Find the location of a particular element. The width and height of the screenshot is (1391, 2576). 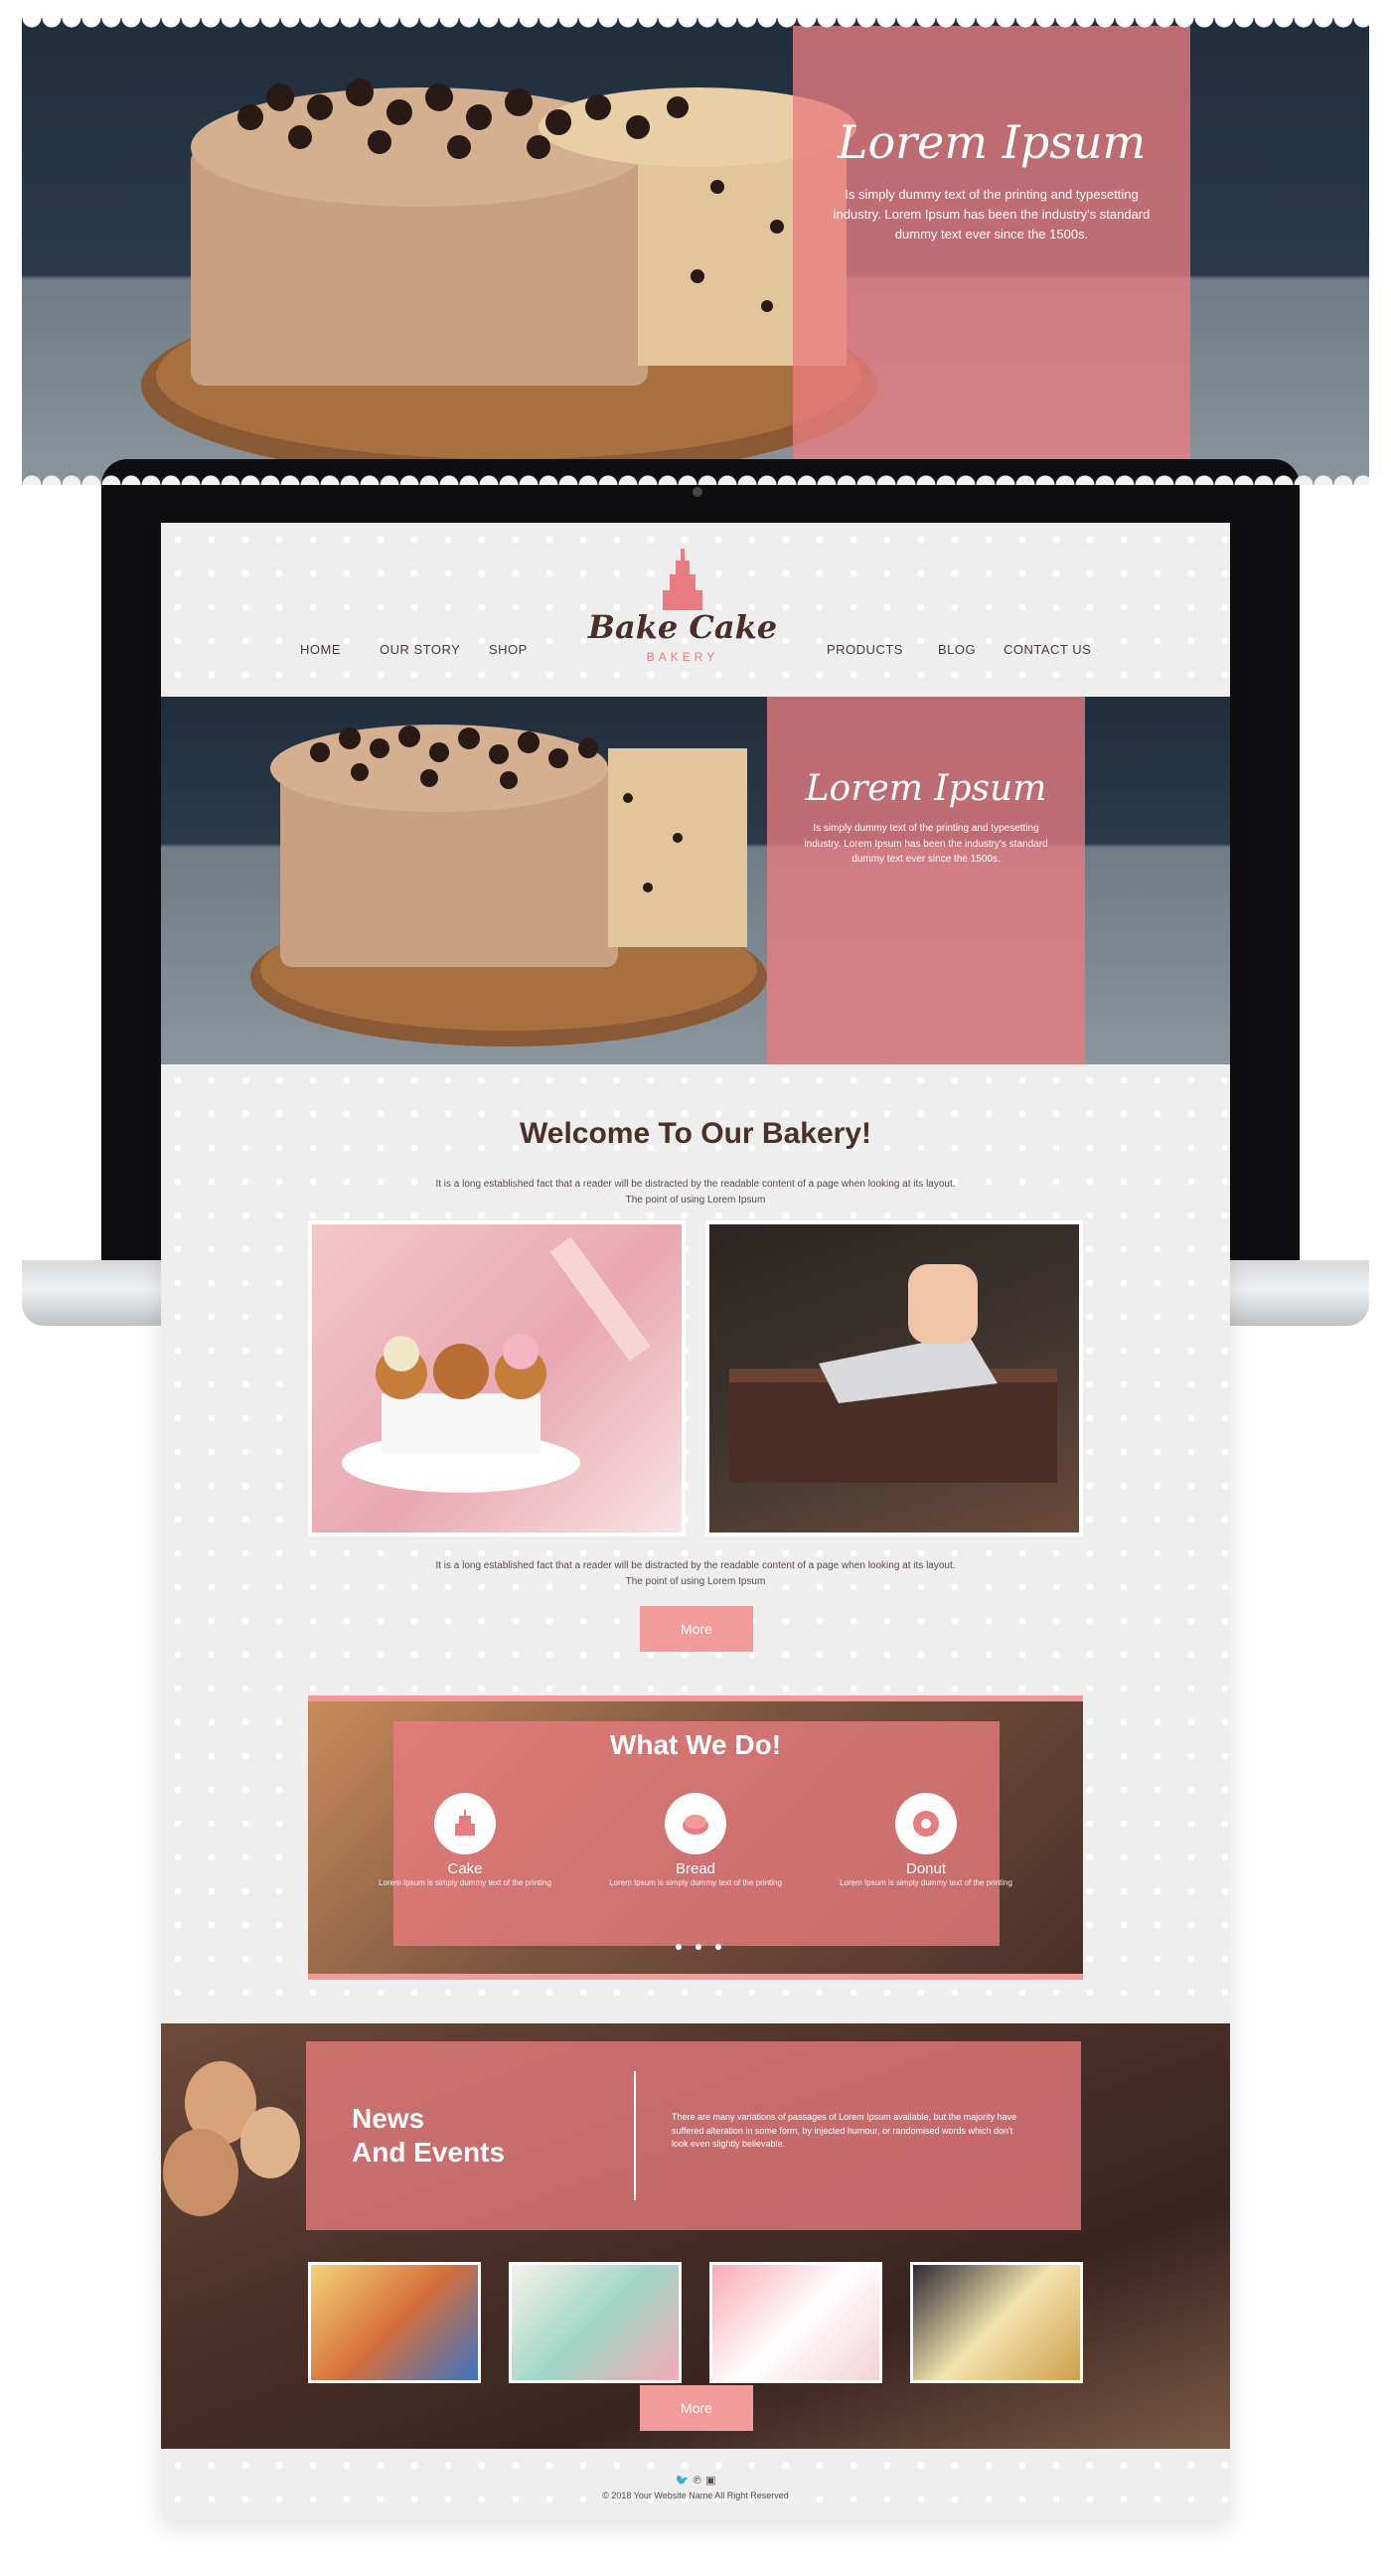

news-thumbnail-macarons is located at coordinates (595, 2322).